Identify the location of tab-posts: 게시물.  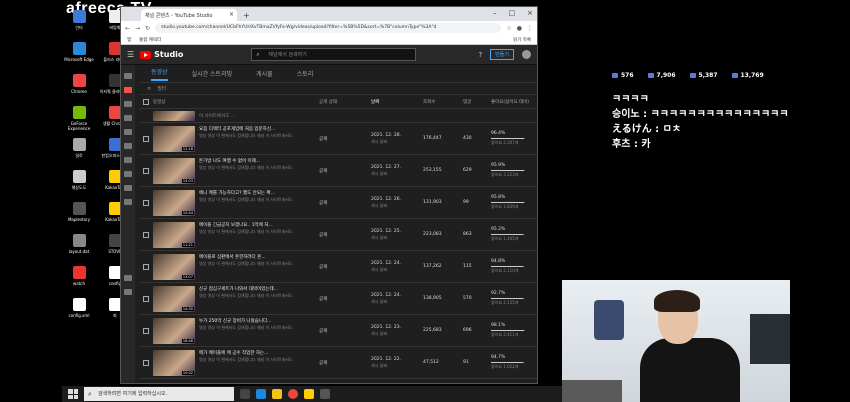
(264, 73).